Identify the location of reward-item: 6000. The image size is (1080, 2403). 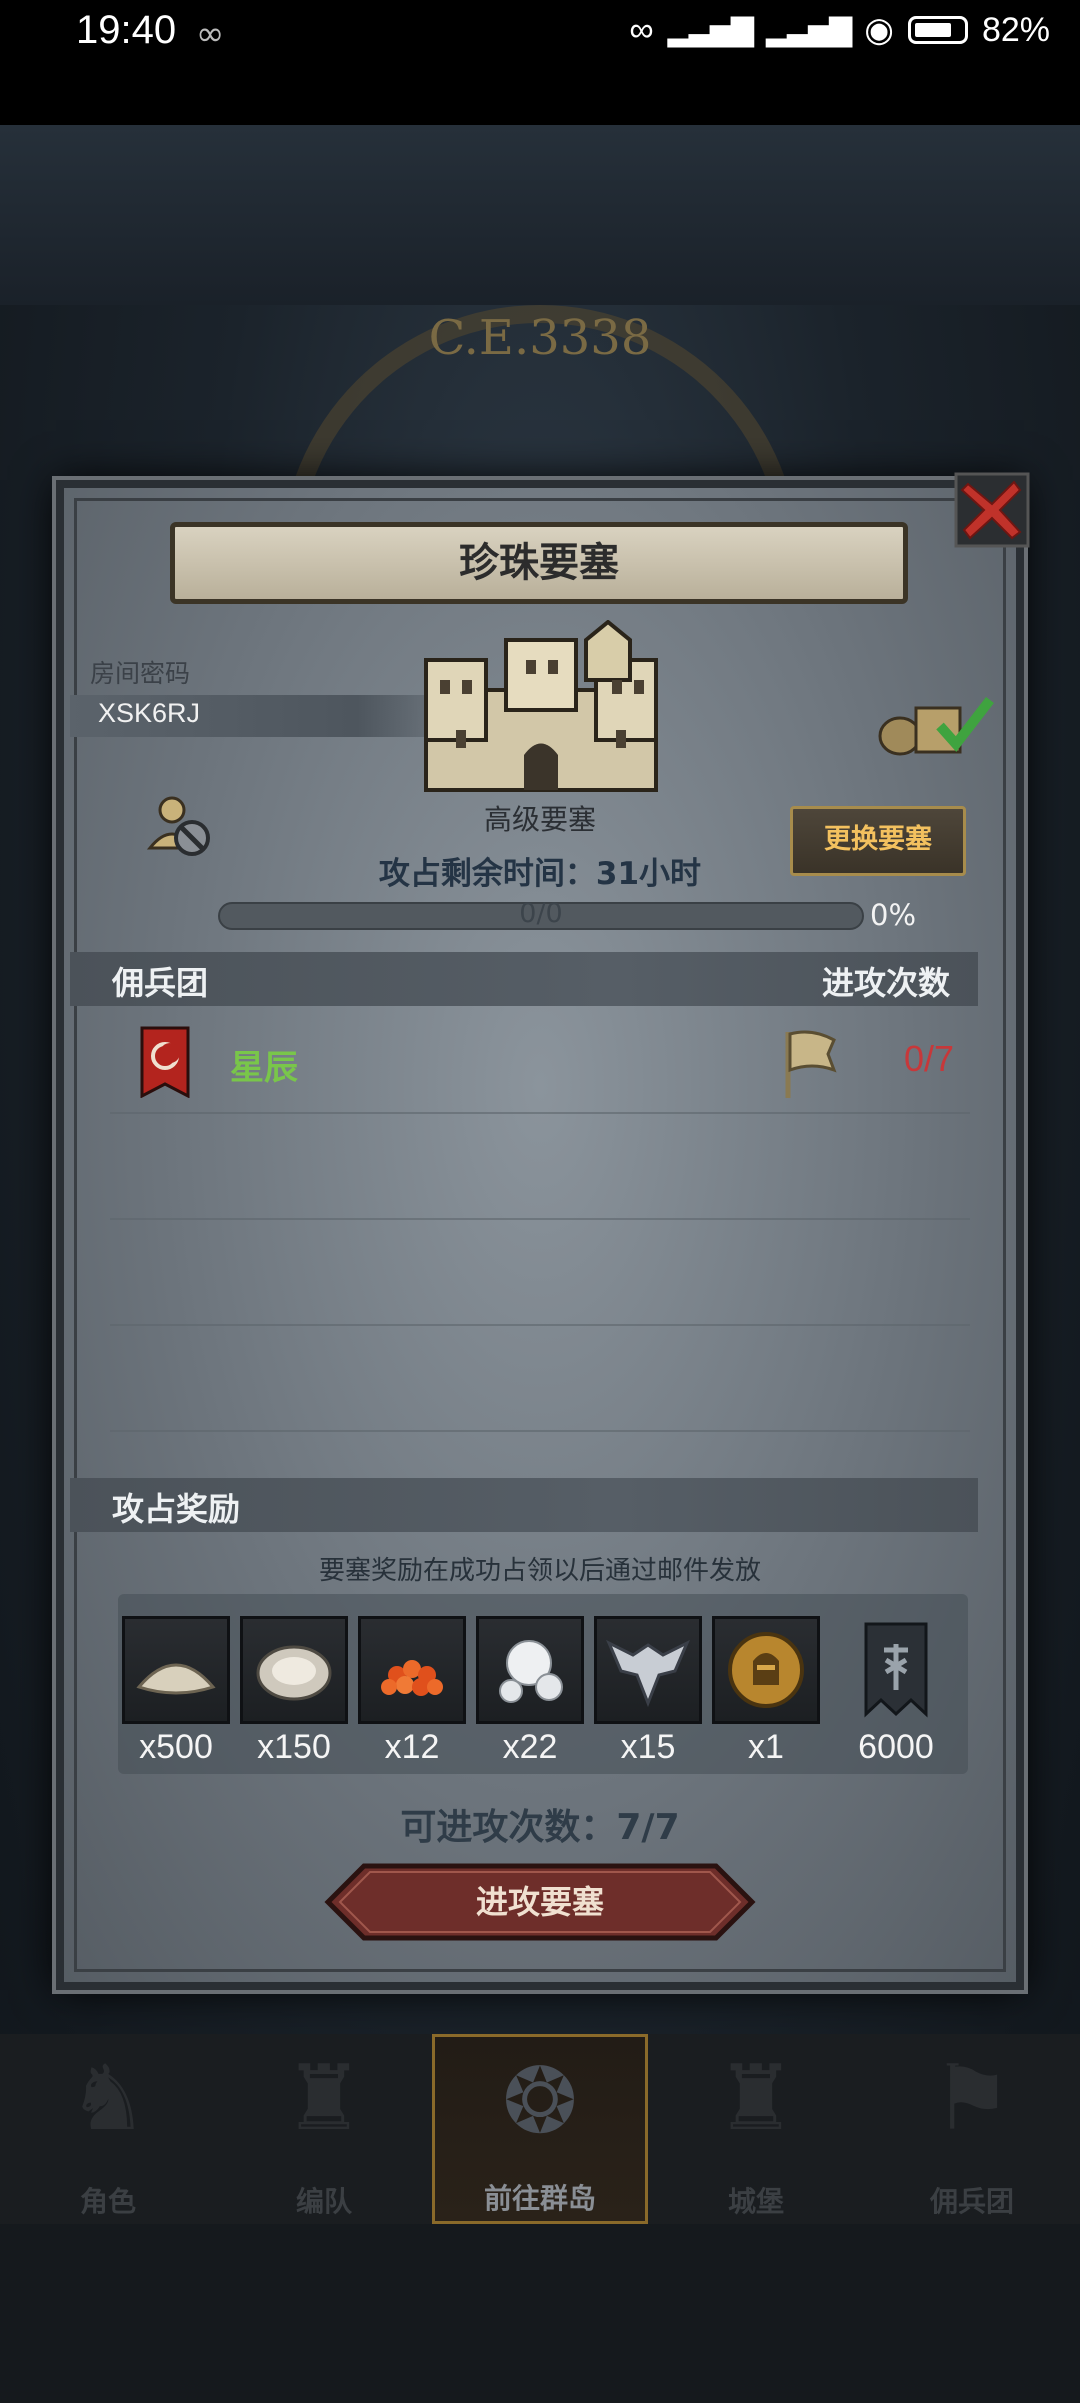
(896, 1691).